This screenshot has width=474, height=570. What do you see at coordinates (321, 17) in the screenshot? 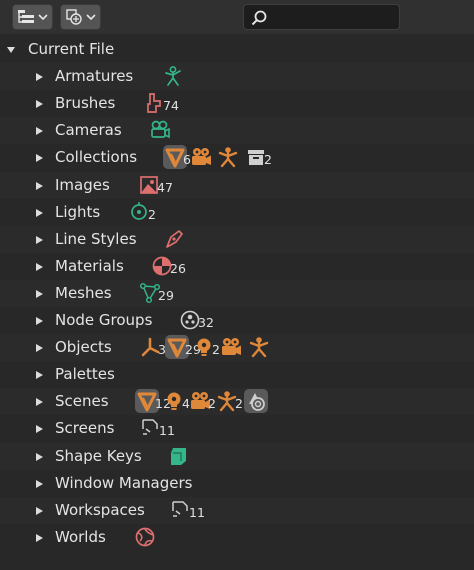
I see `search-input` at bounding box center [321, 17].